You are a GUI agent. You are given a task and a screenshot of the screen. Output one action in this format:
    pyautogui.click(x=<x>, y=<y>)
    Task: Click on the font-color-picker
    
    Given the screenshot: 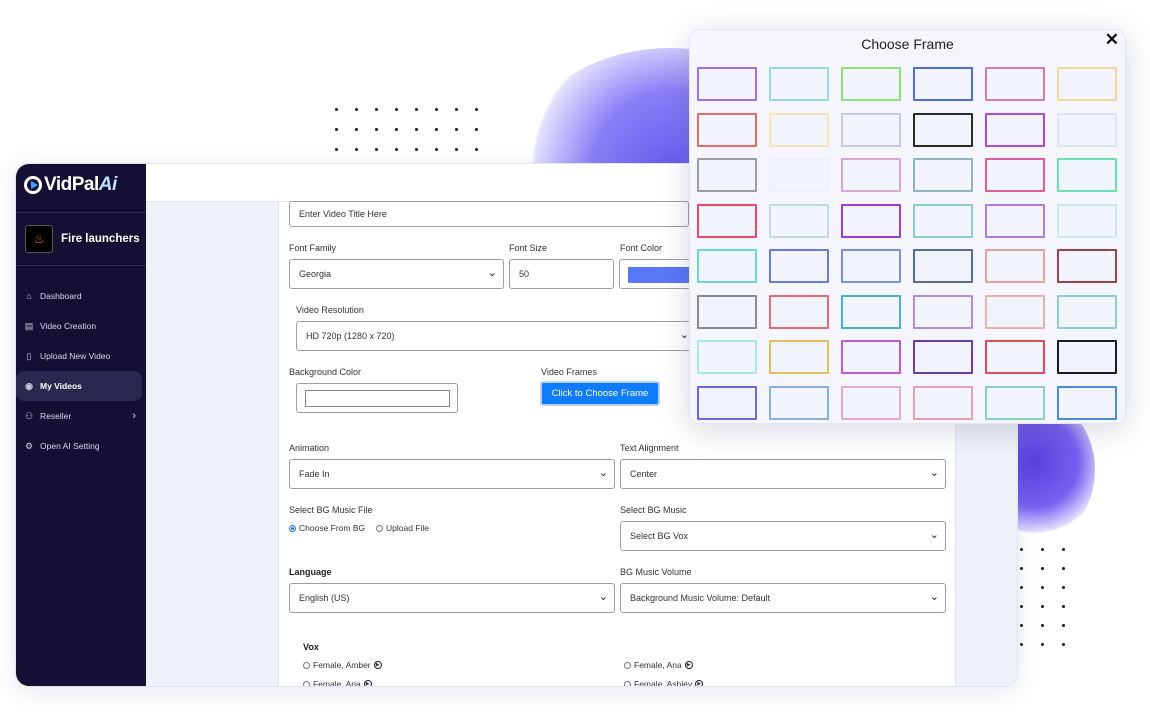 What is the action you would take?
    pyautogui.click(x=659, y=274)
    